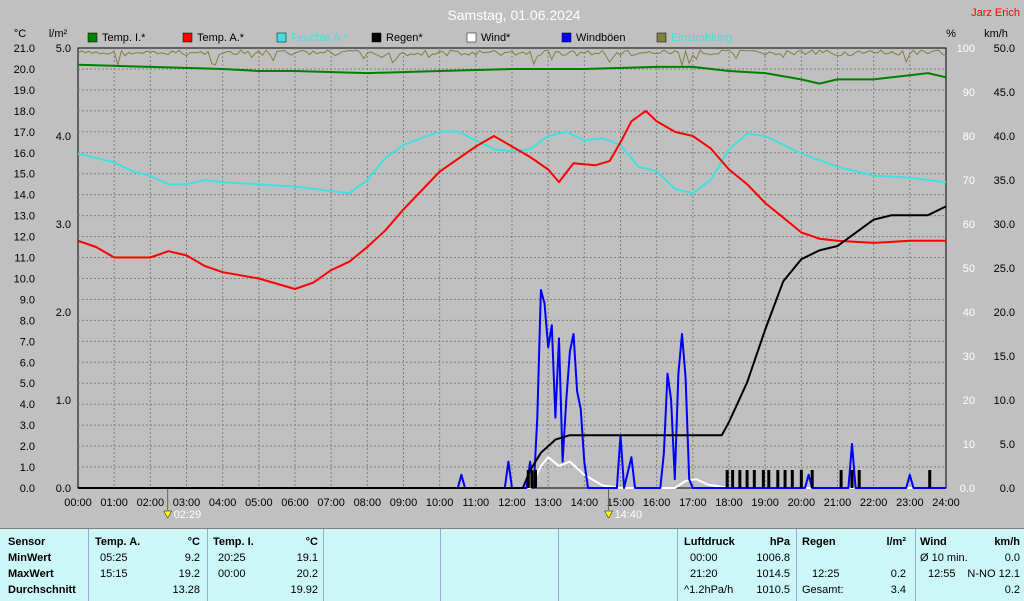 This screenshot has height=601, width=1024. I want to click on y-tick-wind: 45.0, so click(1004, 93).